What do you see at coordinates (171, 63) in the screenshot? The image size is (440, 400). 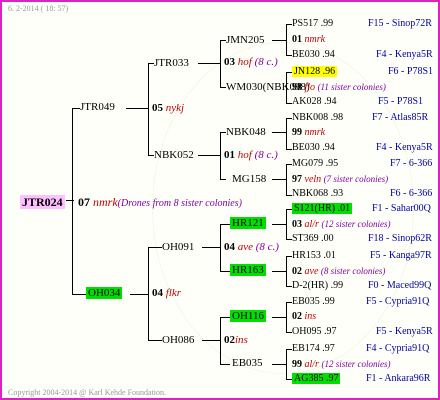 I see `grandsire-node: JTR033` at bounding box center [171, 63].